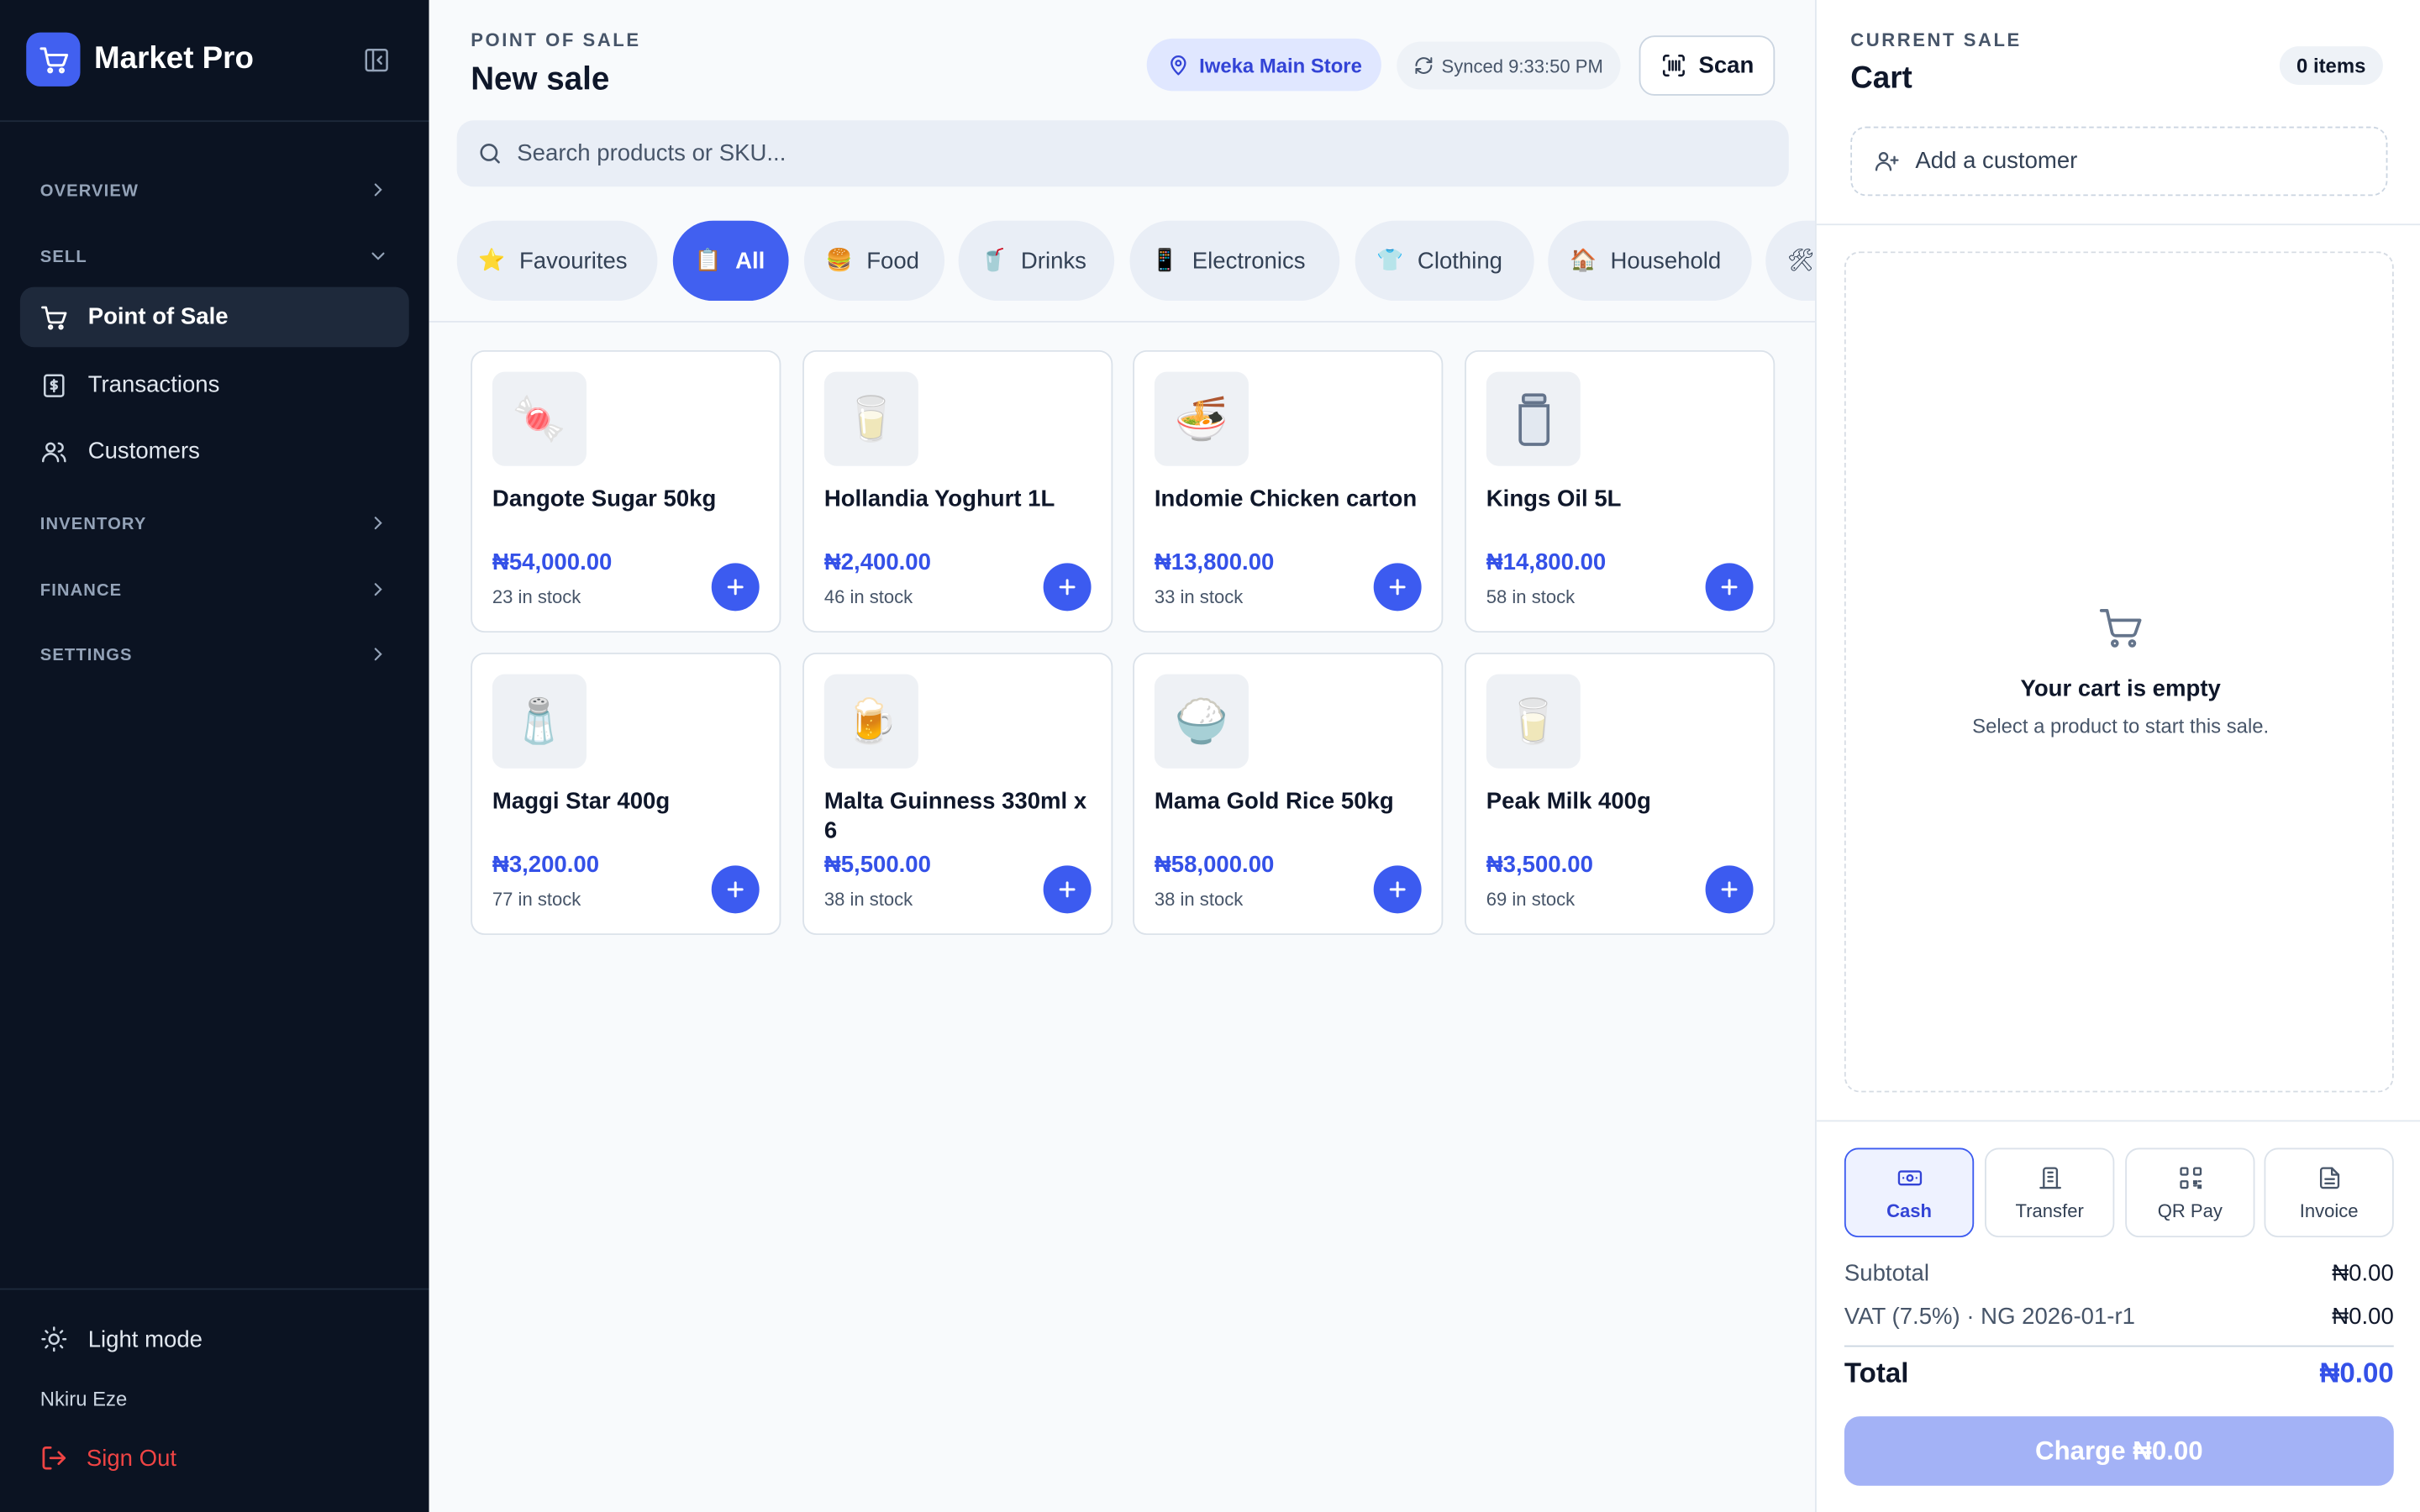 The image size is (2420, 1512). Describe the element at coordinates (1936, 40) in the screenshot. I see `cart-eyebrow: CURRENT SALE` at that location.